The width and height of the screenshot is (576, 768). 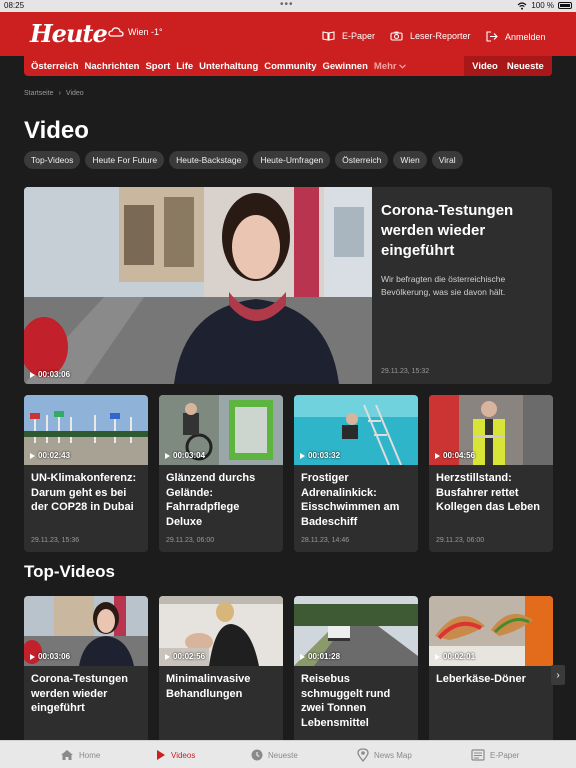 What do you see at coordinates (221, 683) in the screenshot?
I see `video-title: Minimalinvasive Behandlungen` at bounding box center [221, 683].